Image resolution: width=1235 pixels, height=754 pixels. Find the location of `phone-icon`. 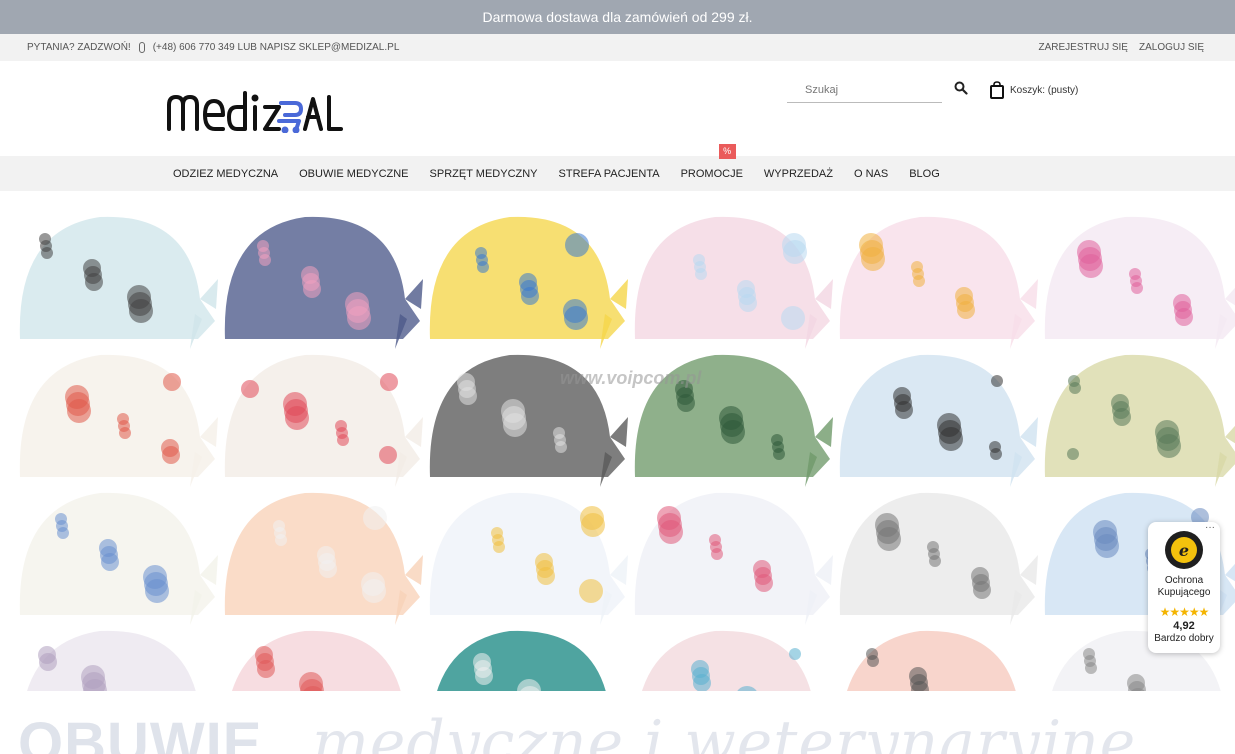

phone-icon is located at coordinates (141, 47).